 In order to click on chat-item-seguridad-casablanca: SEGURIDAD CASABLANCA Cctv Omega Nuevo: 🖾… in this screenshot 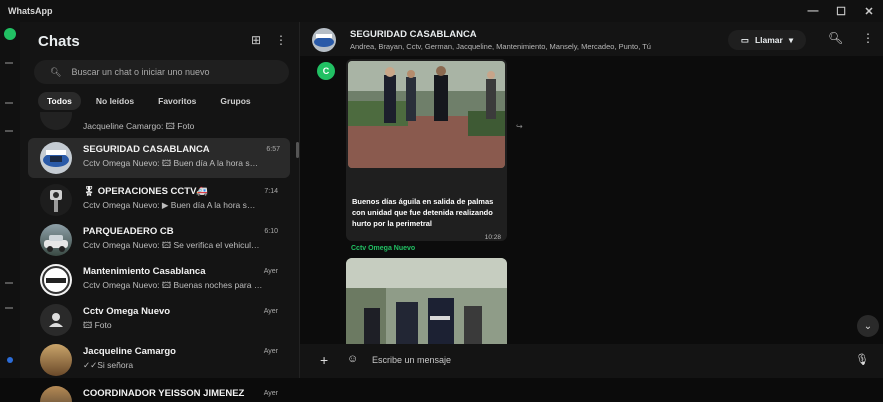, I will do `click(159, 158)`.